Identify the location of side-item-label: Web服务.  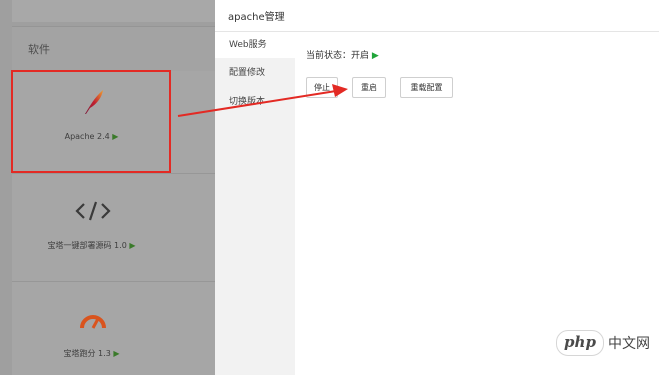
(248, 45).